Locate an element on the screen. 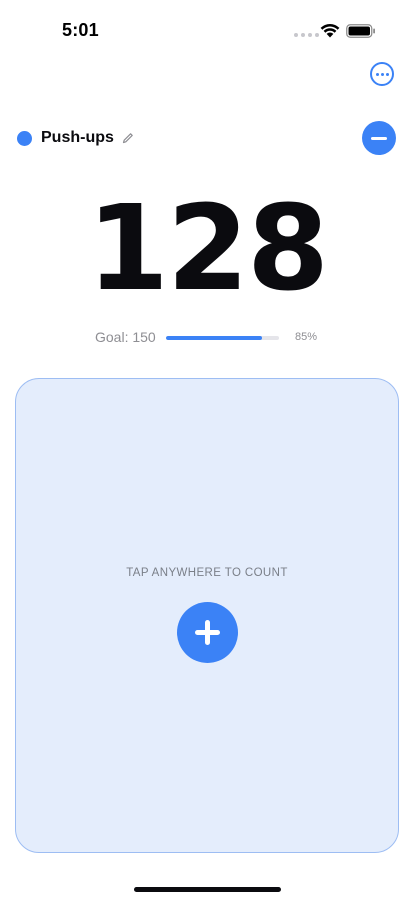 The height and width of the screenshot is (900, 414). signal-dots-icon is located at coordinates (306, 35).